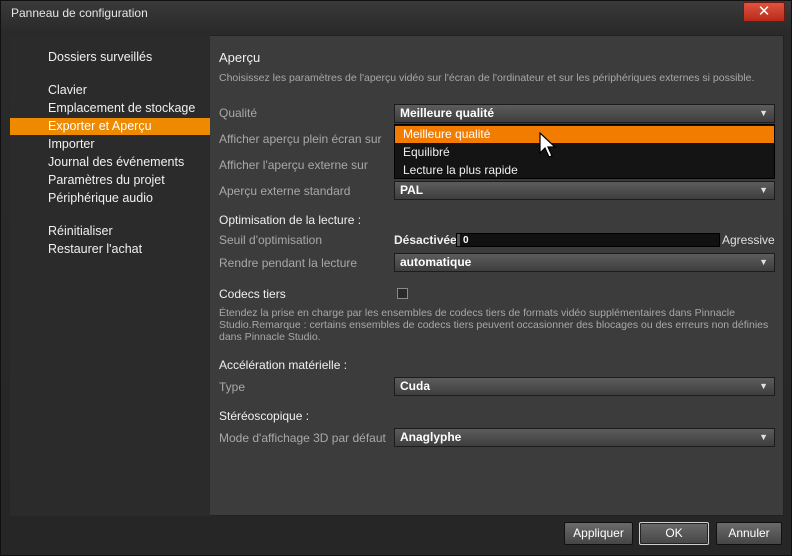 Image resolution: width=792 pixels, height=556 pixels. Describe the element at coordinates (232, 387) in the screenshot. I see `type-label: Type` at that location.